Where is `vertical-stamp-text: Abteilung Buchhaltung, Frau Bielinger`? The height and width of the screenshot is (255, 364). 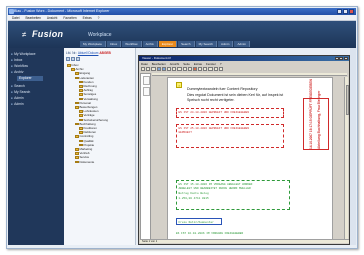
vertical-stamp-text: Abteilung Buchhaltung, Frau Bielinger is located at coordinates (319, 119).